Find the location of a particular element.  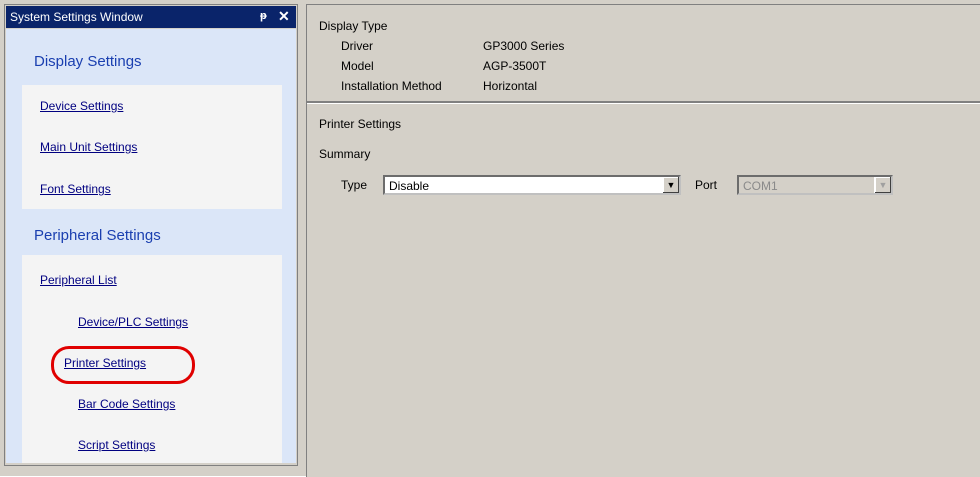

display-type-title: Display Type is located at coordinates (353, 26).